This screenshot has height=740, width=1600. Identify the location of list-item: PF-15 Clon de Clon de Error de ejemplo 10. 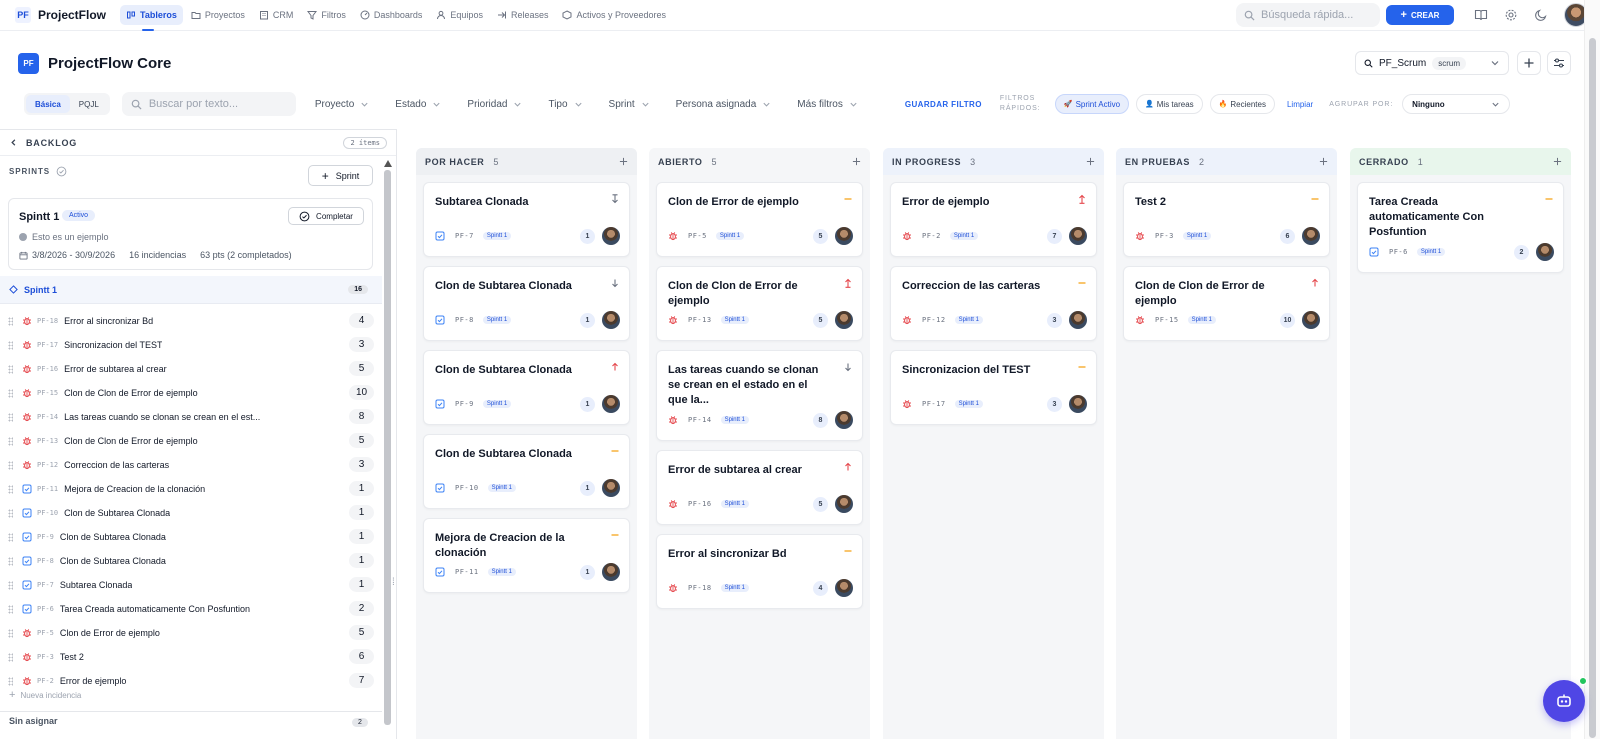
(191, 393).